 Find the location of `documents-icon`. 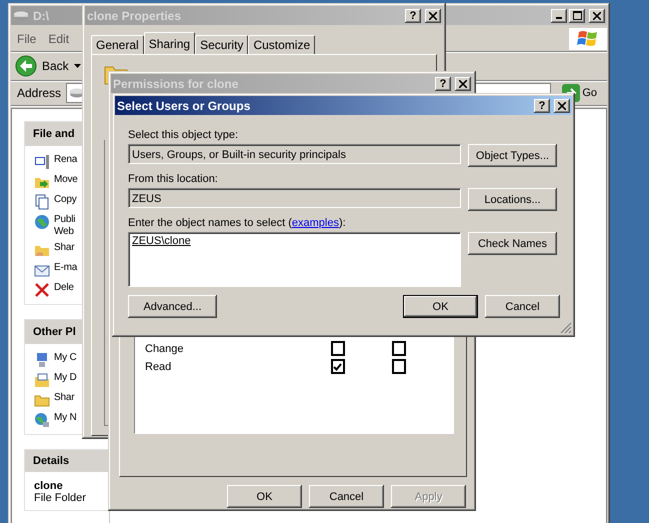

documents-icon is located at coordinates (42, 380).